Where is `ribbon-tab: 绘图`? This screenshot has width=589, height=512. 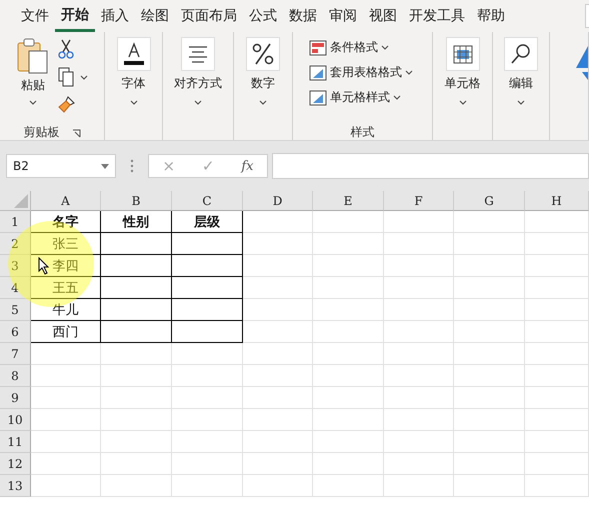 ribbon-tab: 绘图 is located at coordinates (155, 16).